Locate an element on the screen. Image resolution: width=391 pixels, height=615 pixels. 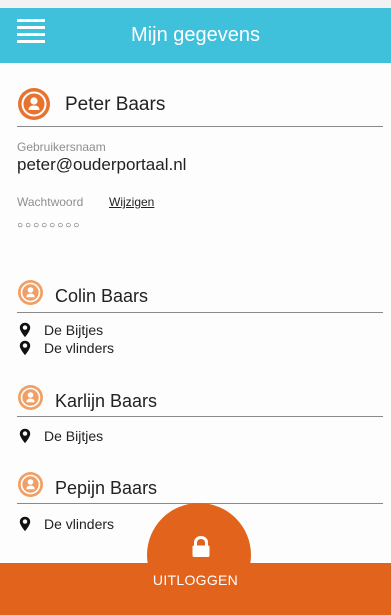
location-item: De vlinders is located at coordinates (119, 348).